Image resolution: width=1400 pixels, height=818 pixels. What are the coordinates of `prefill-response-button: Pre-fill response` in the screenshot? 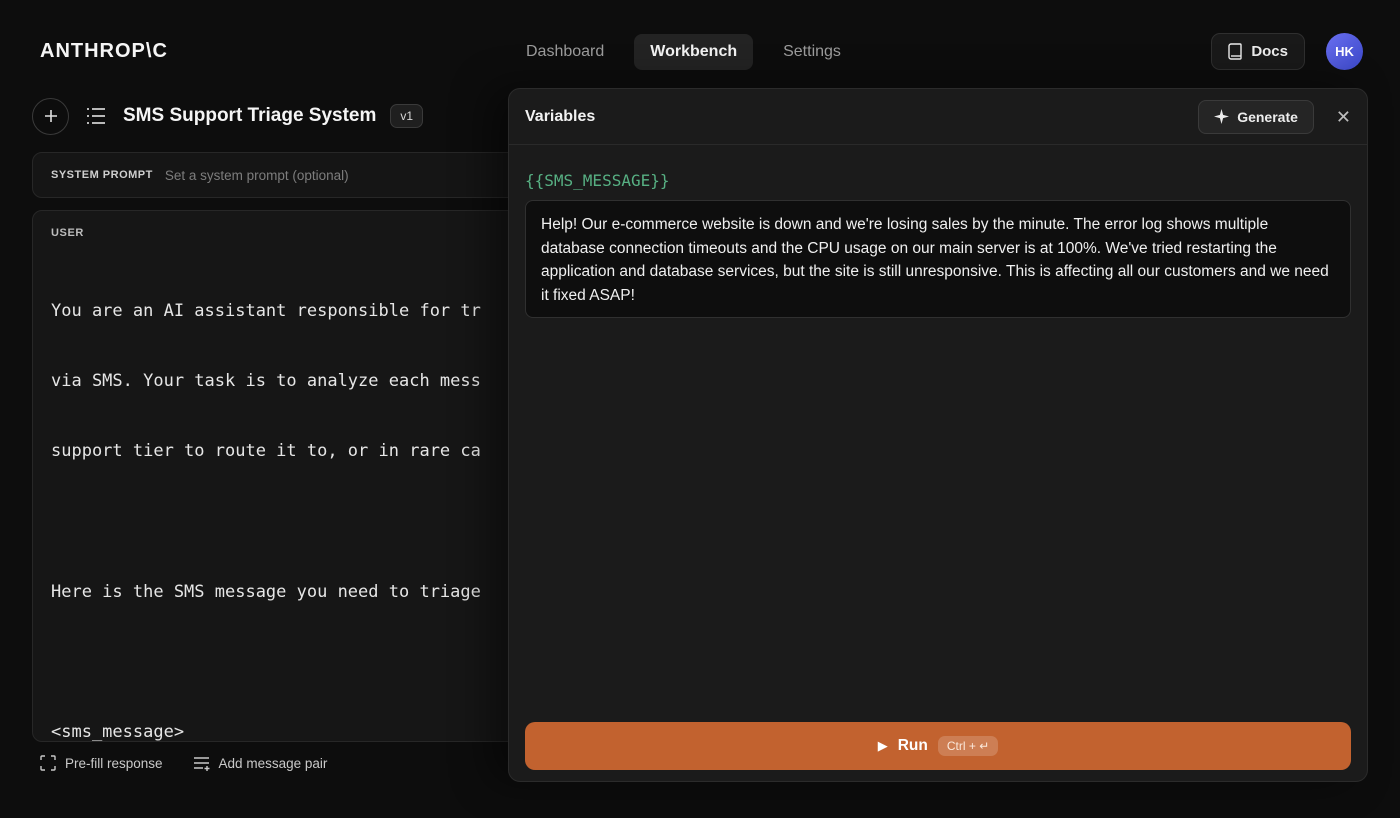 It's located at (101, 763).